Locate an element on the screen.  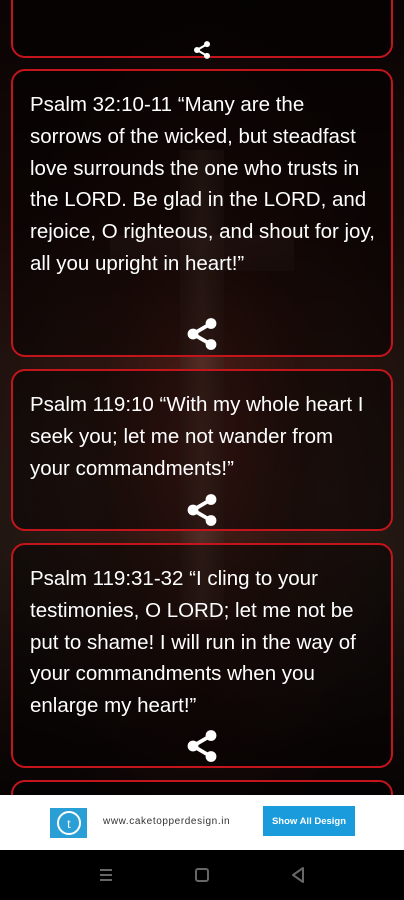
back-triangle-icon is located at coordinates (298, 875).